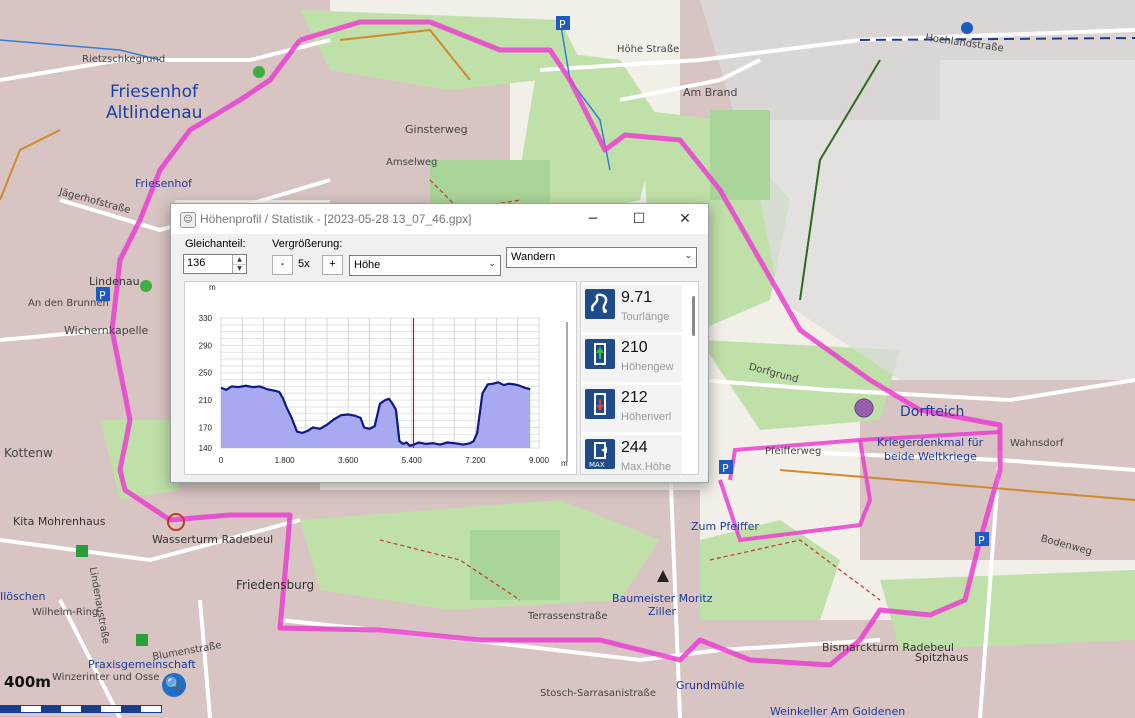  Describe the element at coordinates (634, 447) in the screenshot. I see `stat-value: 244` at that location.